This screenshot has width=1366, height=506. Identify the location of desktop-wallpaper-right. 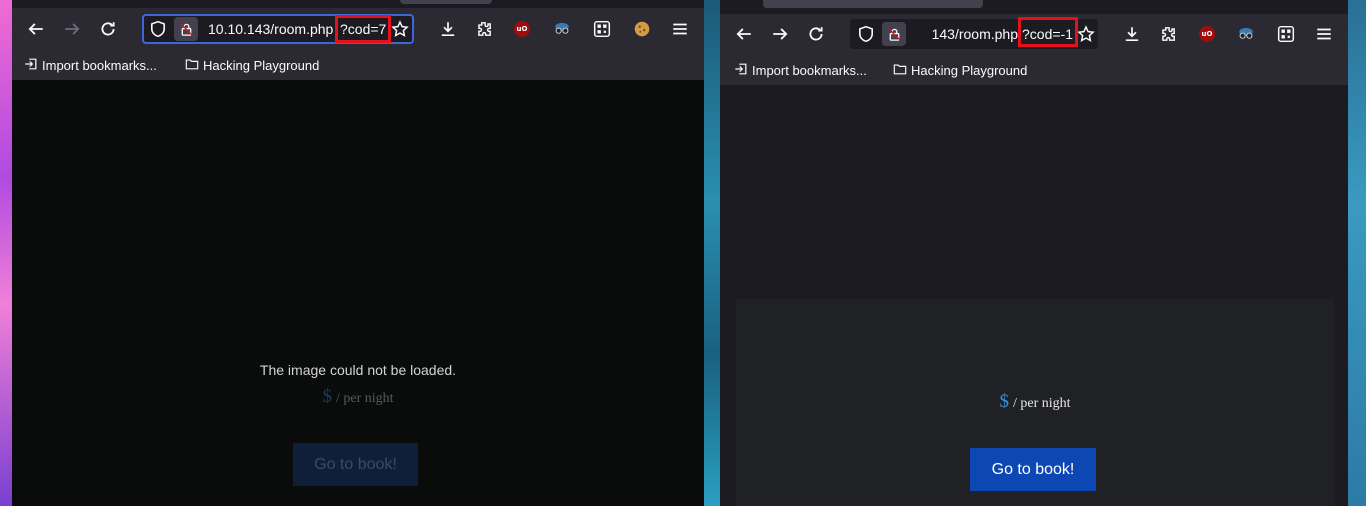
(1357, 253).